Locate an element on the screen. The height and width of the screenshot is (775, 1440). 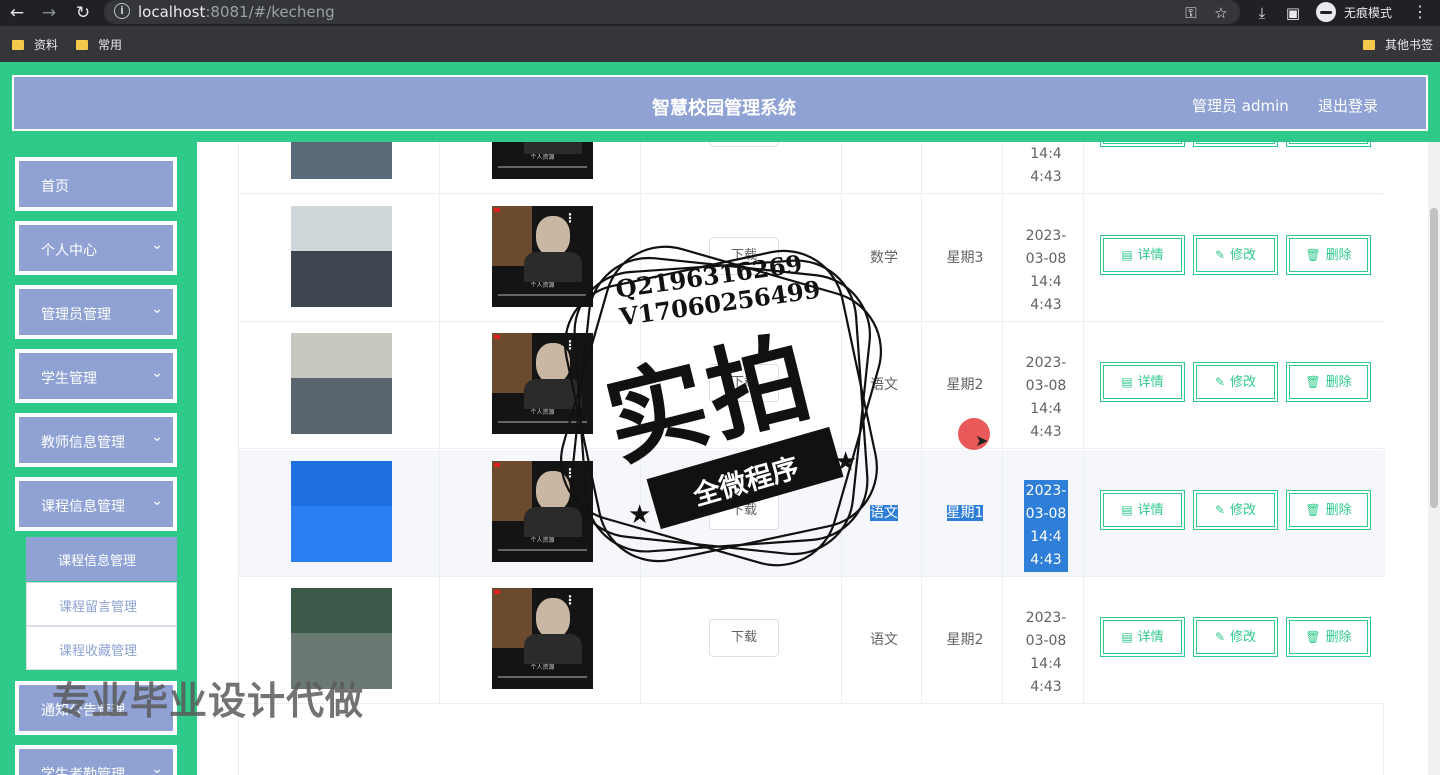
submenu-course-messages: 课程留言管理 is located at coordinates (101, 604).